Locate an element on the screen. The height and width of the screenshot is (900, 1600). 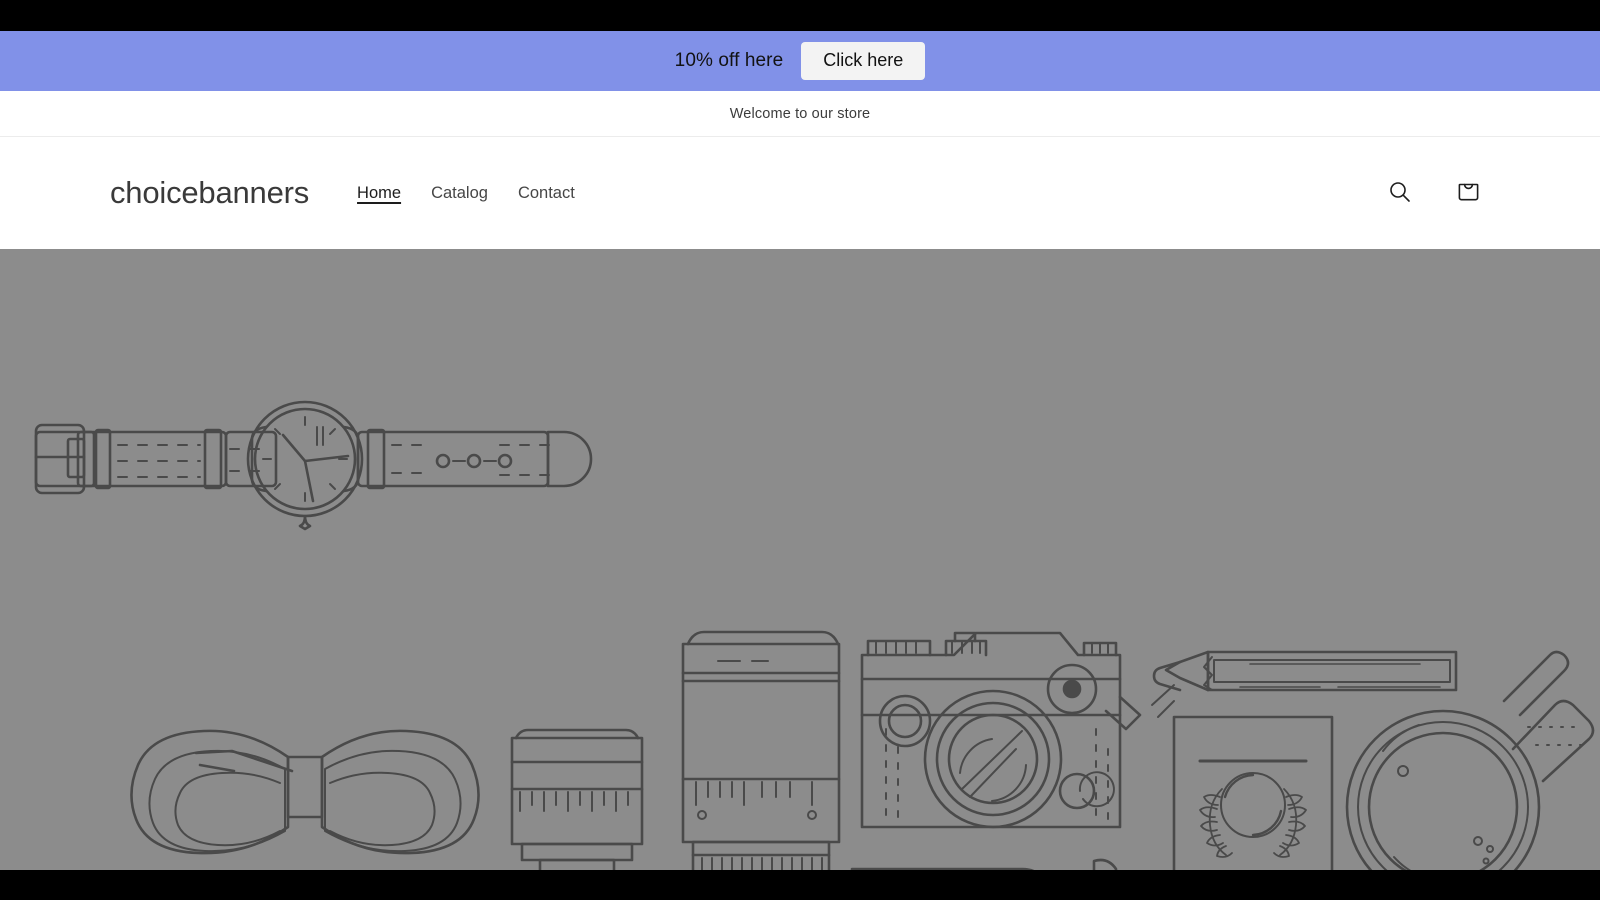
welcome-text: Welcome to our store is located at coordinates (800, 113).